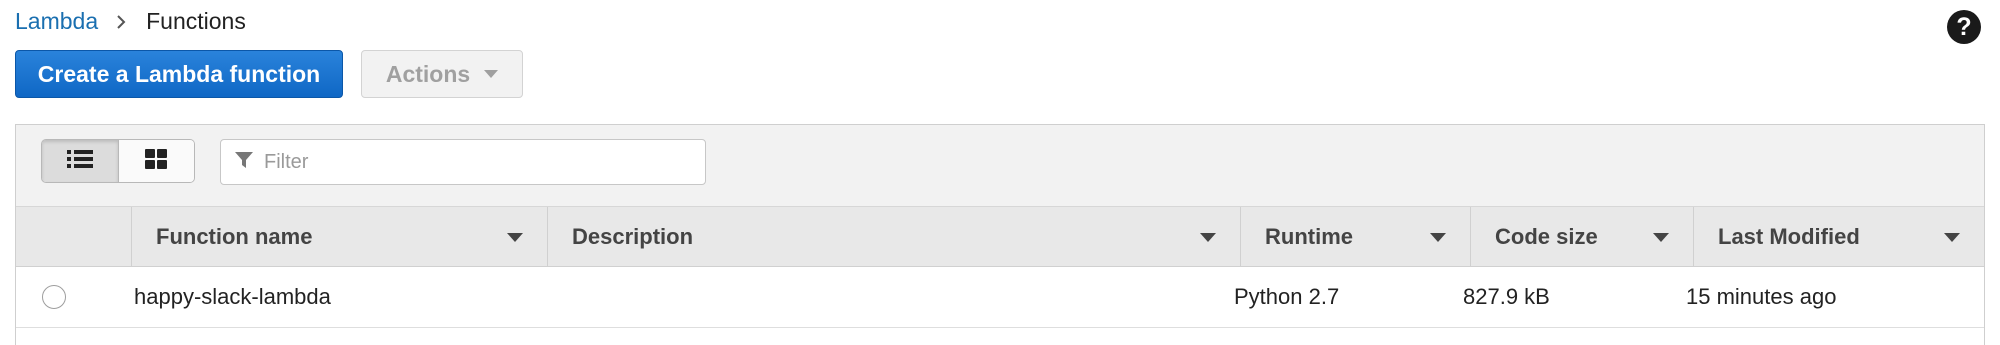 Image resolution: width=2000 pixels, height=345 pixels. I want to click on card-view-button, so click(155, 161).